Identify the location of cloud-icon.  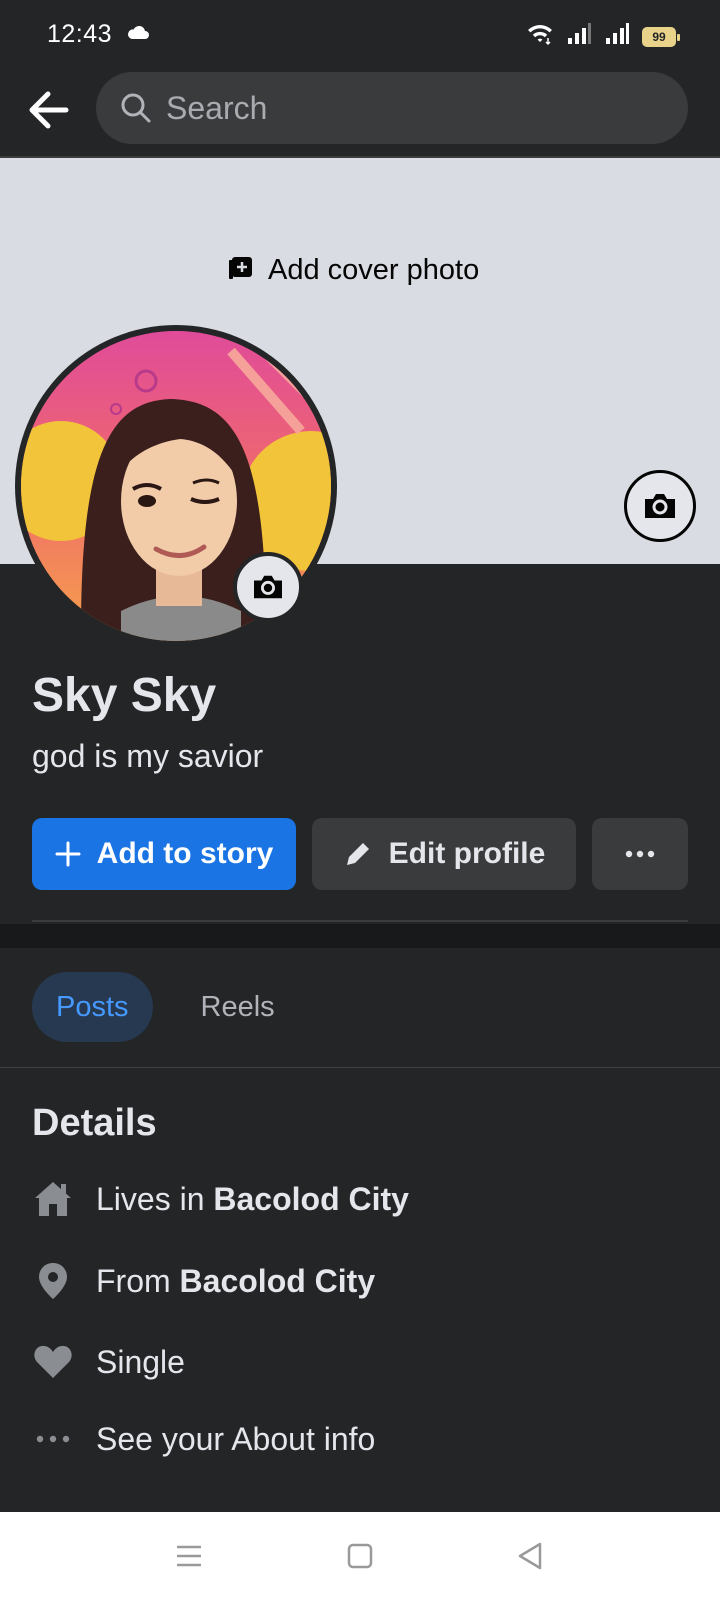
(138, 34).